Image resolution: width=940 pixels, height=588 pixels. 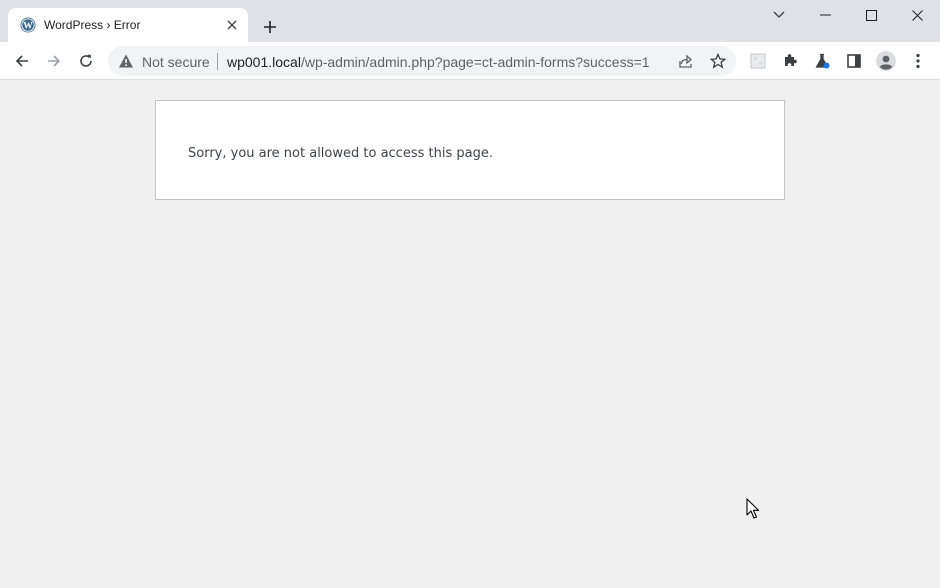 What do you see at coordinates (264, 62) in the screenshot?
I see `url-host: wp001.local` at bounding box center [264, 62].